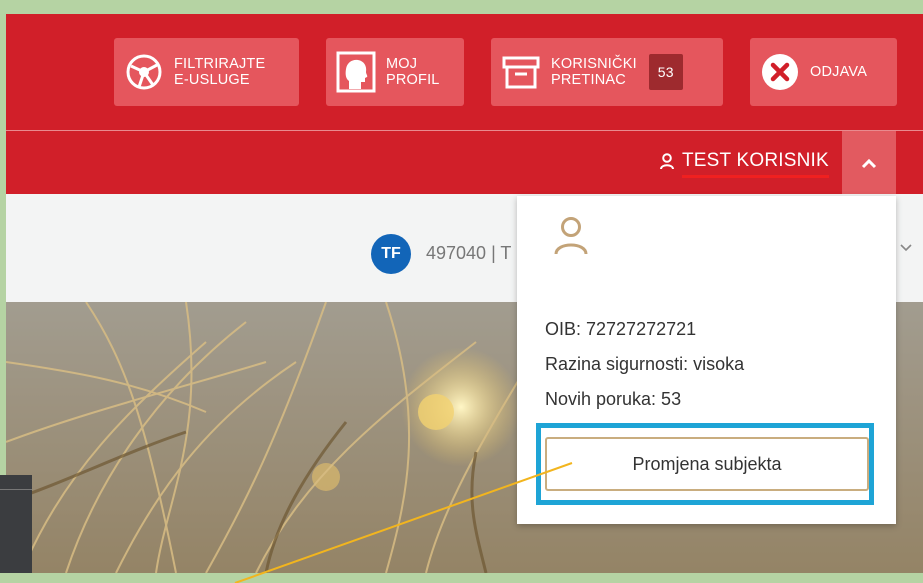 The width and height of the screenshot is (923, 583). Describe the element at coordinates (707, 464) in the screenshot. I see `change-subject-button: Promjena subjekta` at that location.